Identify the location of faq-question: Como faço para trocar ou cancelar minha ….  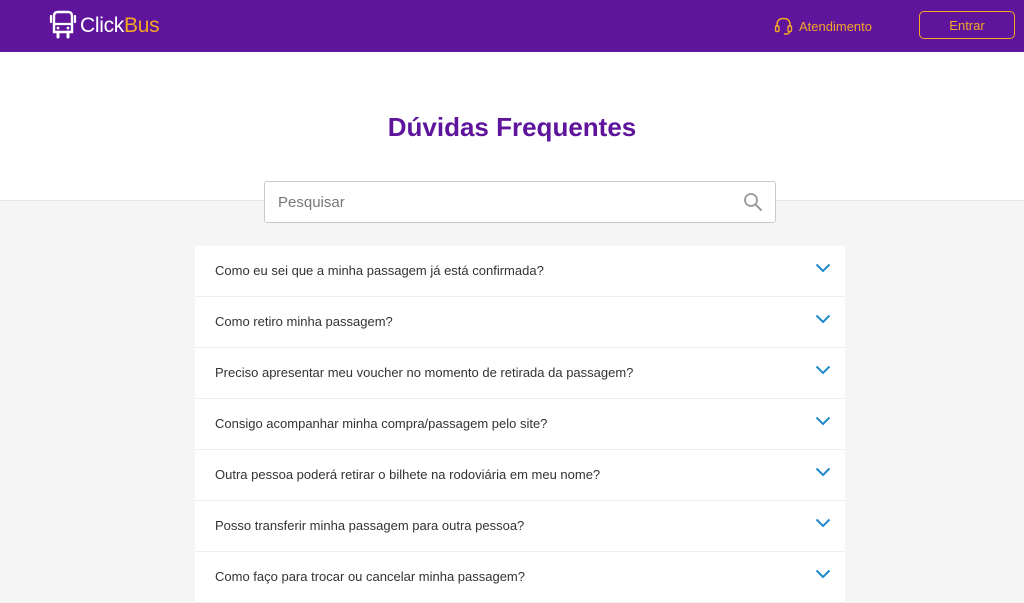
(370, 576).